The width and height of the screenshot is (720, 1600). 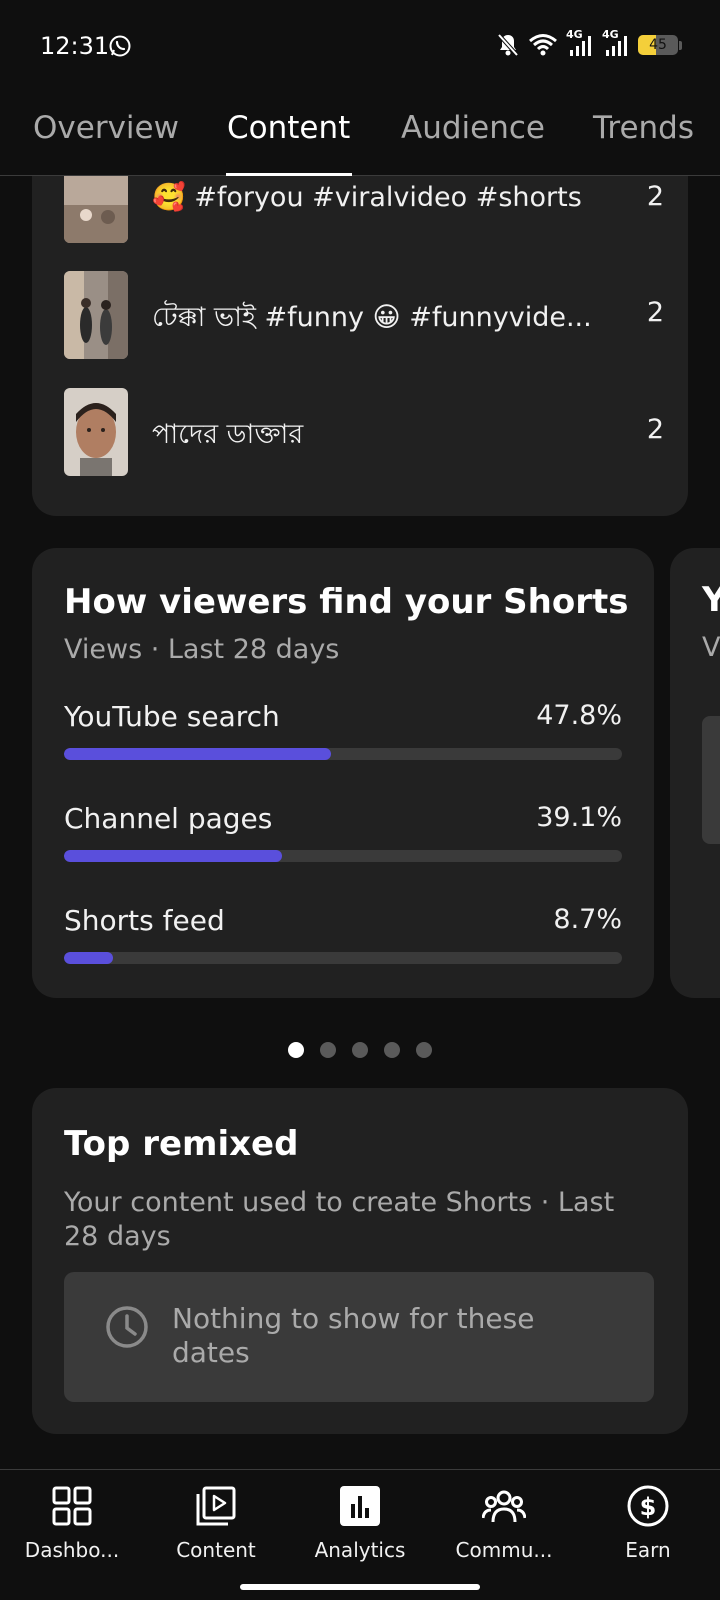 I want to click on video-row: টেক্কা ভাই #funny 😀 #funnyvide... 2, so click(x=364, y=315).